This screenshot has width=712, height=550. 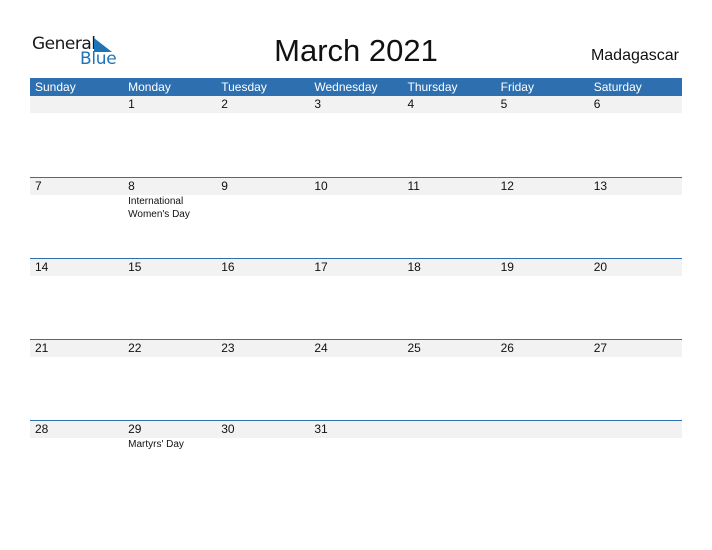 I want to click on day-number: 22, so click(x=135, y=348).